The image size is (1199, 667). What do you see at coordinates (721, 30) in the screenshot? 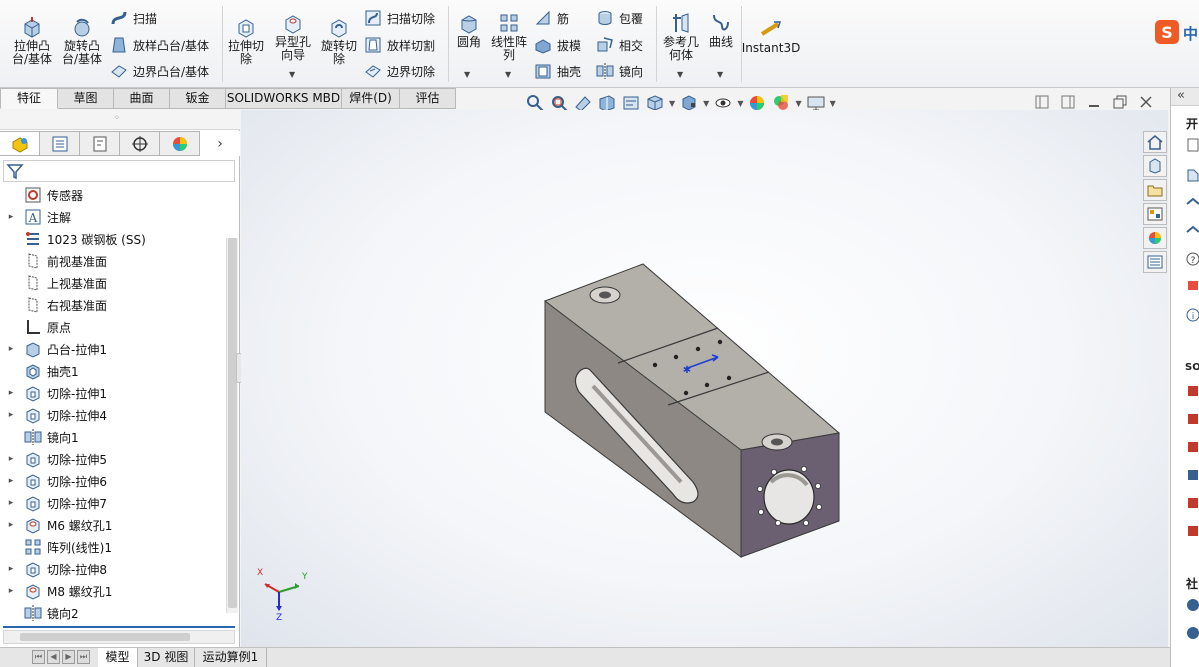
I see `curves-button: 曲线` at bounding box center [721, 30].